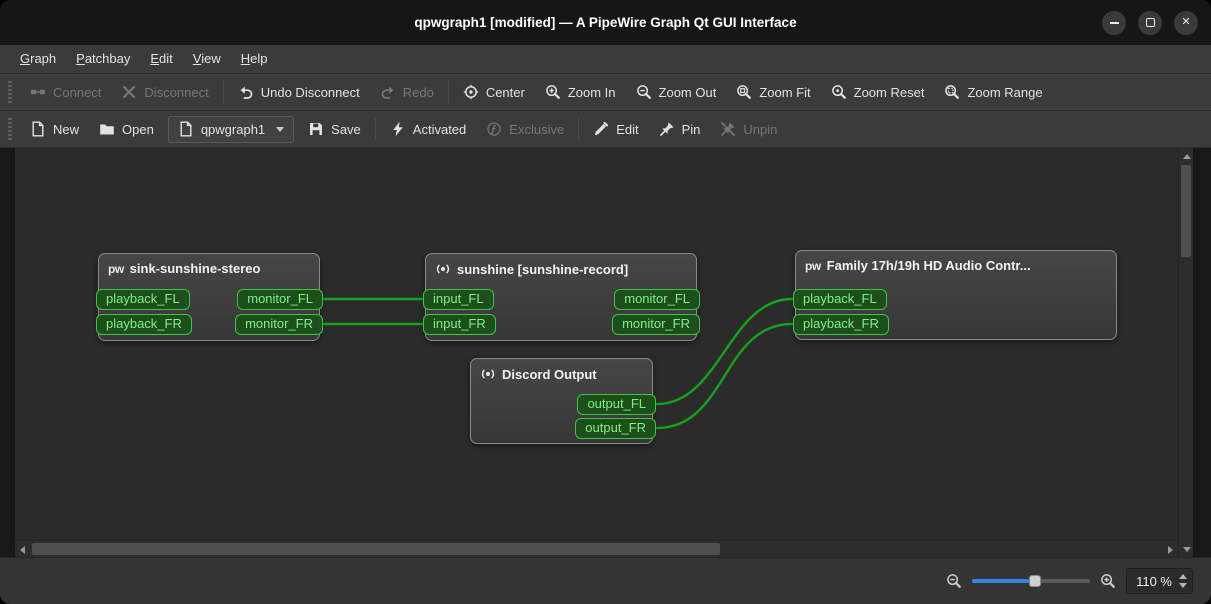 The width and height of the screenshot is (1211, 604). What do you see at coordinates (601, 129) in the screenshot?
I see `edit-pencil-icon` at bounding box center [601, 129].